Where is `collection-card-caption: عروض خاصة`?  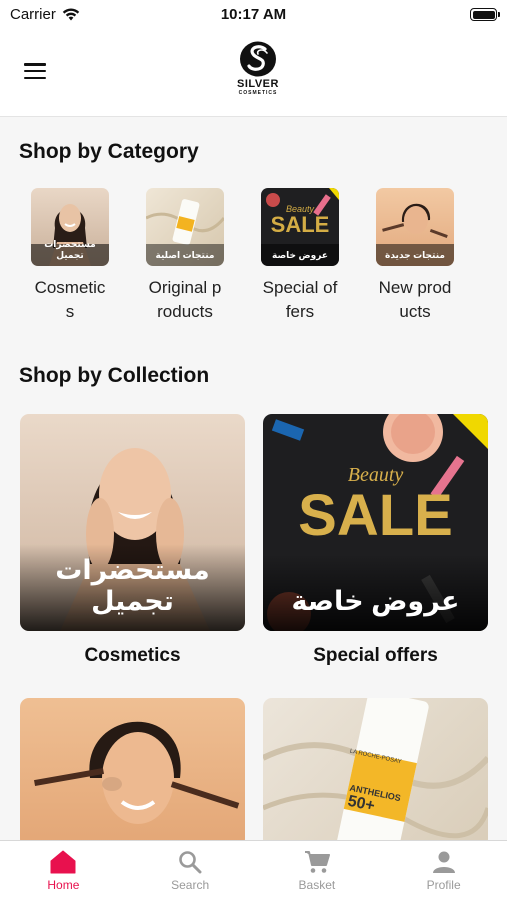 collection-card-caption: عروض خاصة is located at coordinates (375, 601).